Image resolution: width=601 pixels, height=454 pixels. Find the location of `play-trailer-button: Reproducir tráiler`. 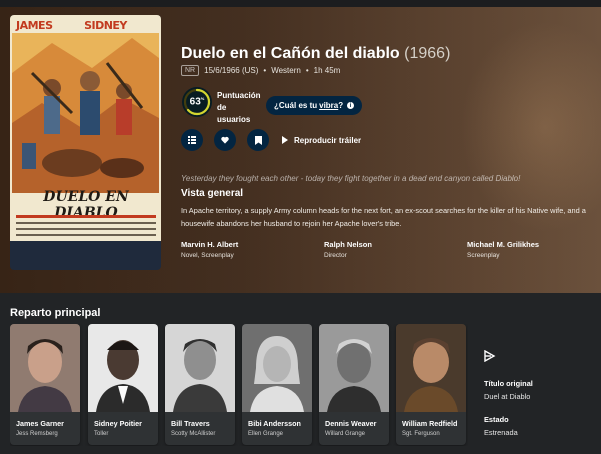

play-trailer-button: Reproducir tráiler is located at coordinates (321, 140).